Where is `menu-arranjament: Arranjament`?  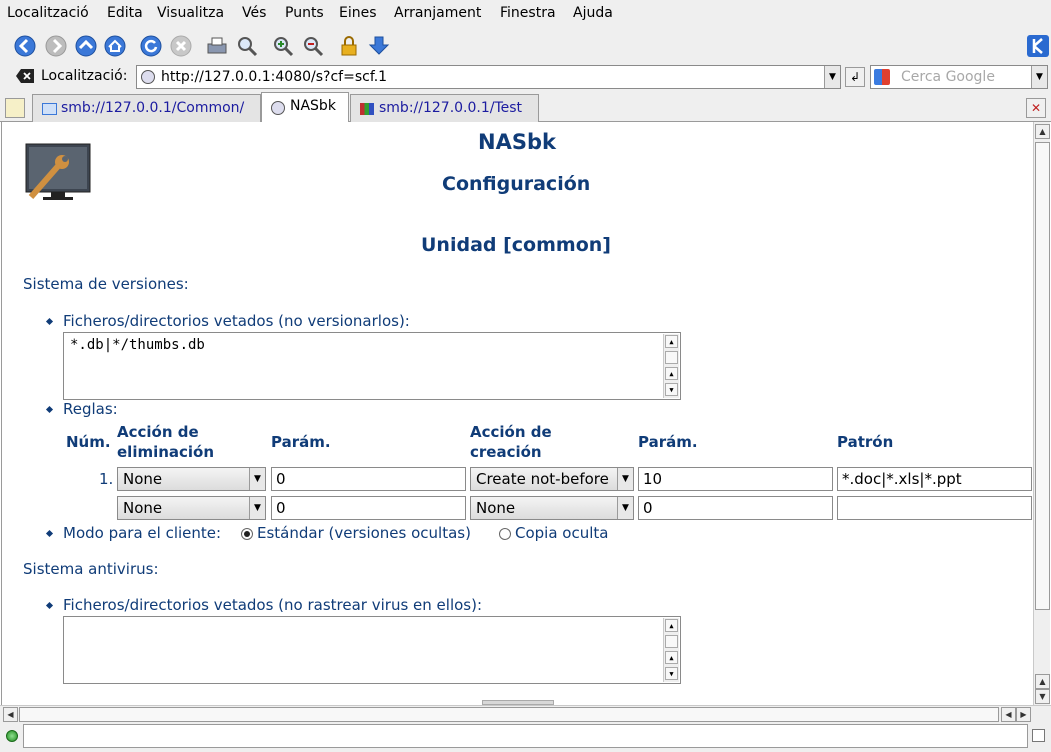
menu-arranjament: Arranjament is located at coordinates (437, 13).